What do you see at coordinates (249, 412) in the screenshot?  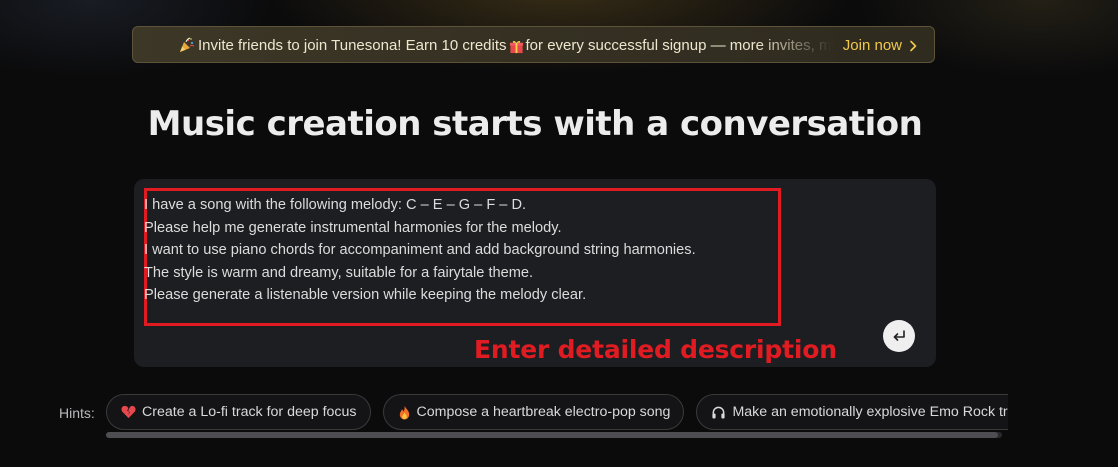 I see `hint-chip-label: Create a Lo-fi track for deep focus` at bounding box center [249, 412].